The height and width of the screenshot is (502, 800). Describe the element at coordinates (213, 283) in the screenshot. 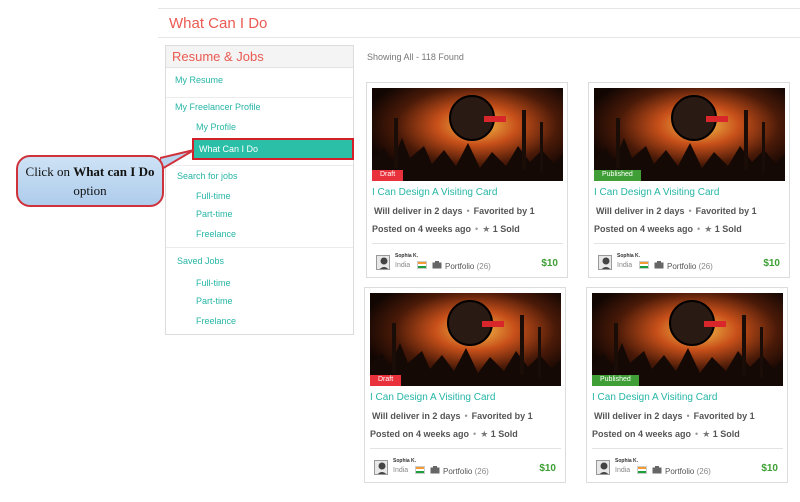

I see `sidebar-item-saved-full-time: Full-time` at that location.